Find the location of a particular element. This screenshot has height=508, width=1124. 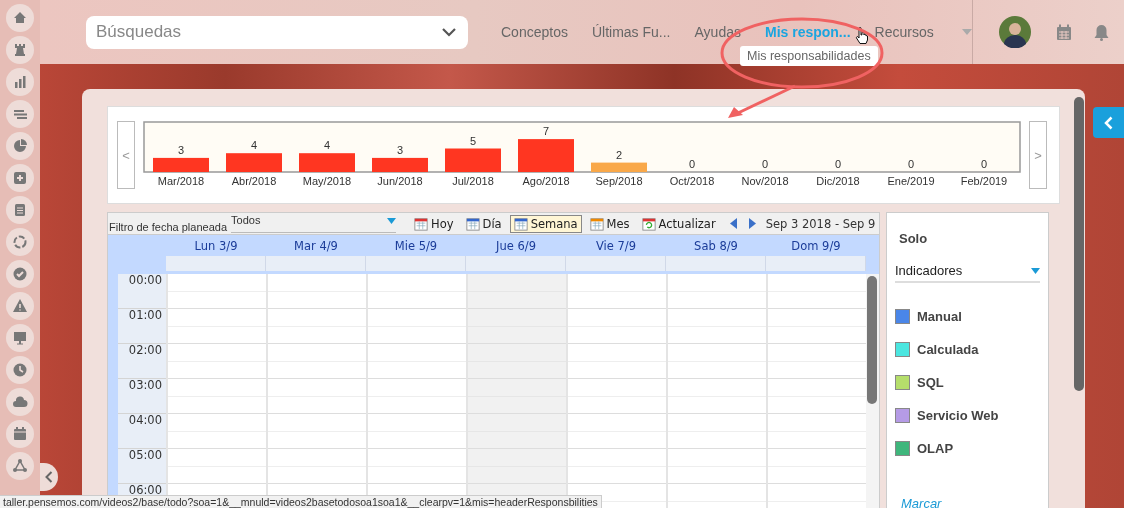

nav-tab: Conceptos is located at coordinates (534, 32).